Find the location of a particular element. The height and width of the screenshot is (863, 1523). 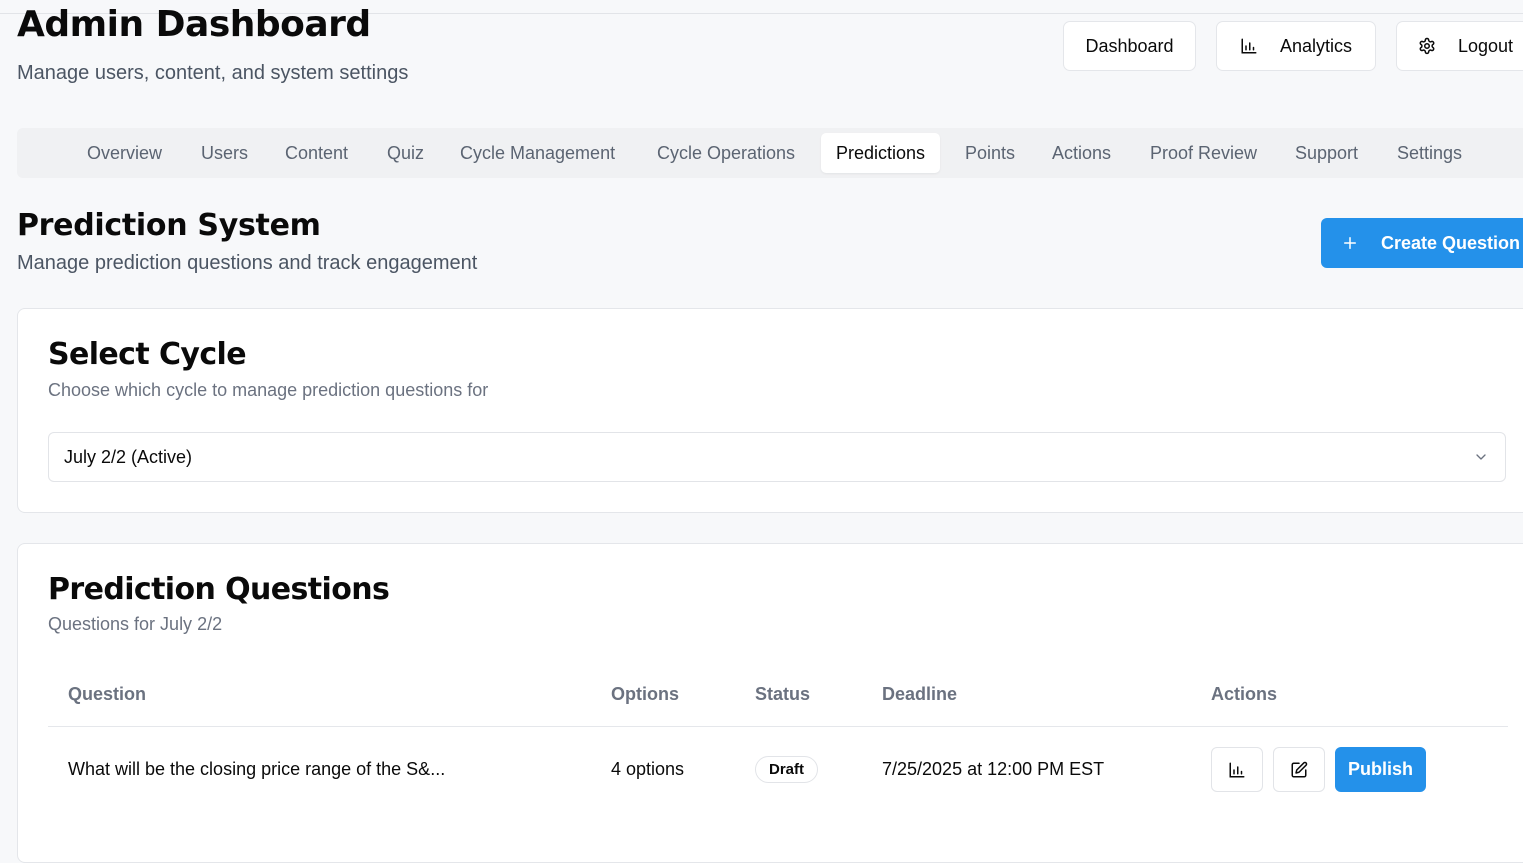

dashboard-button: Dashboard is located at coordinates (1129, 46).